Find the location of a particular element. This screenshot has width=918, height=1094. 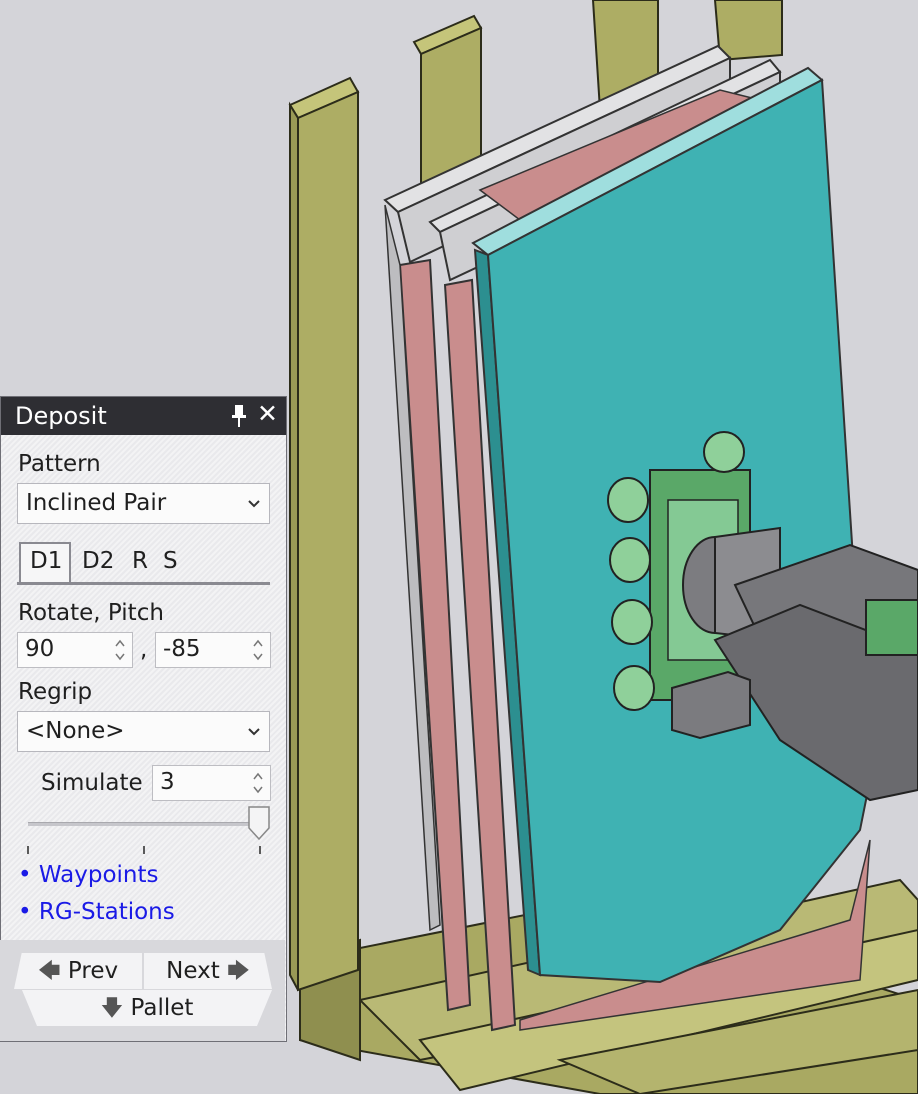

tab-strip: D1 D2 R S is located at coordinates (143, 564).